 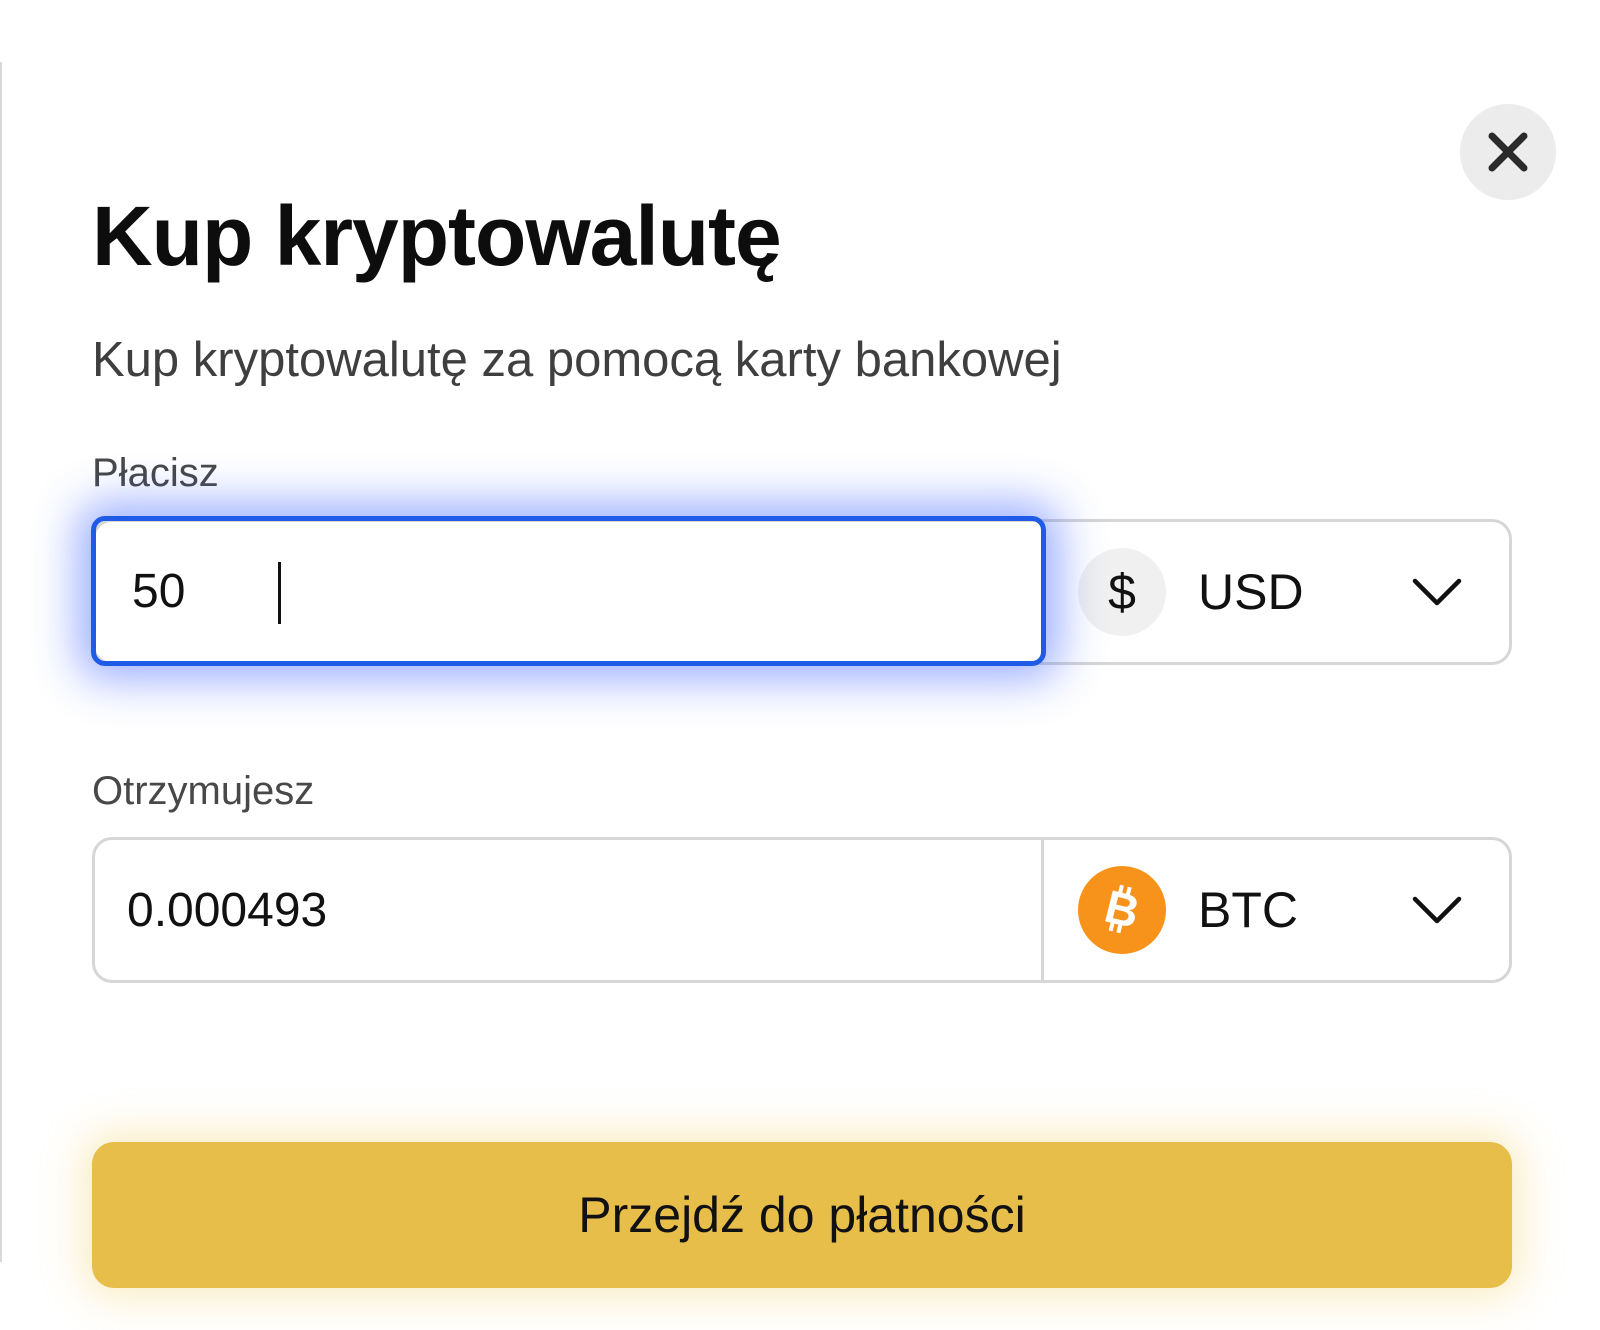 What do you see at coordinates (155, 473) in the screenshot?
I see `pay-label: Płacisz` at bounding box center [155, 473].